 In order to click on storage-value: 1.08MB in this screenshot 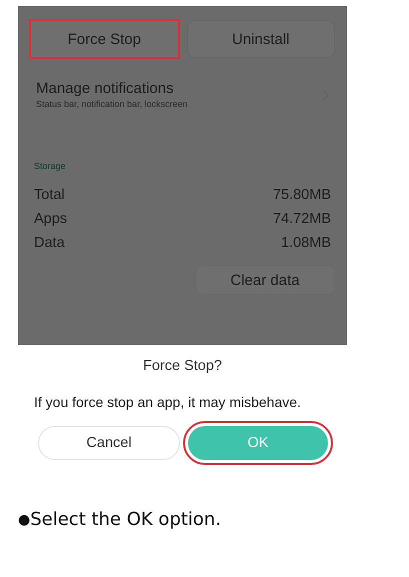, I will do `click(306, 243)`.